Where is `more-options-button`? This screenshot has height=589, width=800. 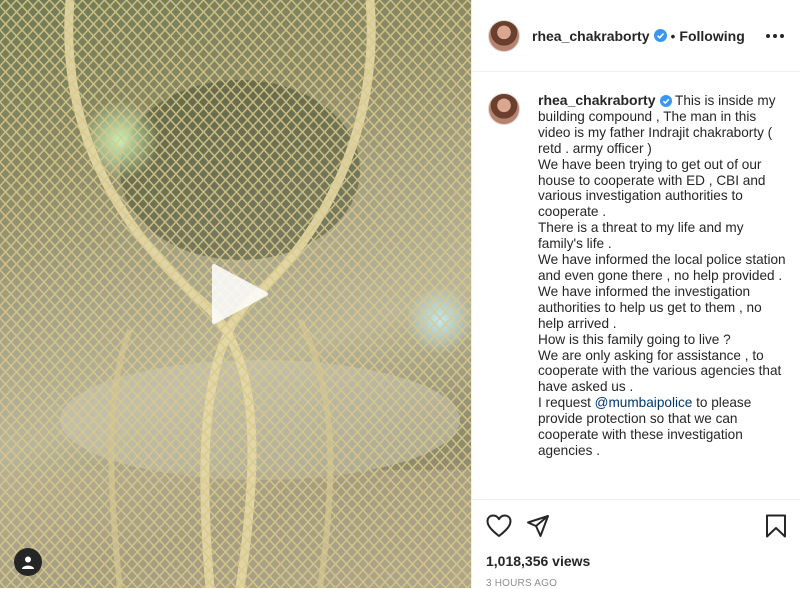
more-options-button is located at coordinates (775, 36).